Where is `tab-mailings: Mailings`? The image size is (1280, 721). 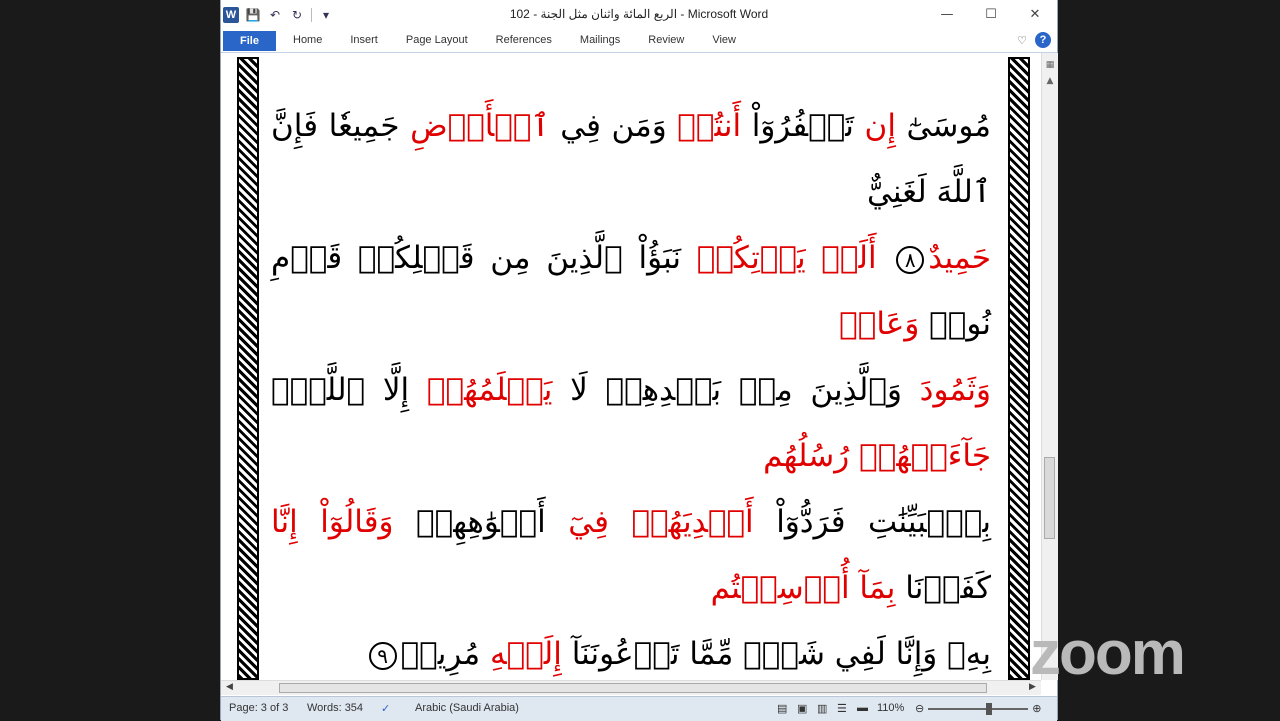
tab-mailings: Mailings is located at coordinates (600, 40).